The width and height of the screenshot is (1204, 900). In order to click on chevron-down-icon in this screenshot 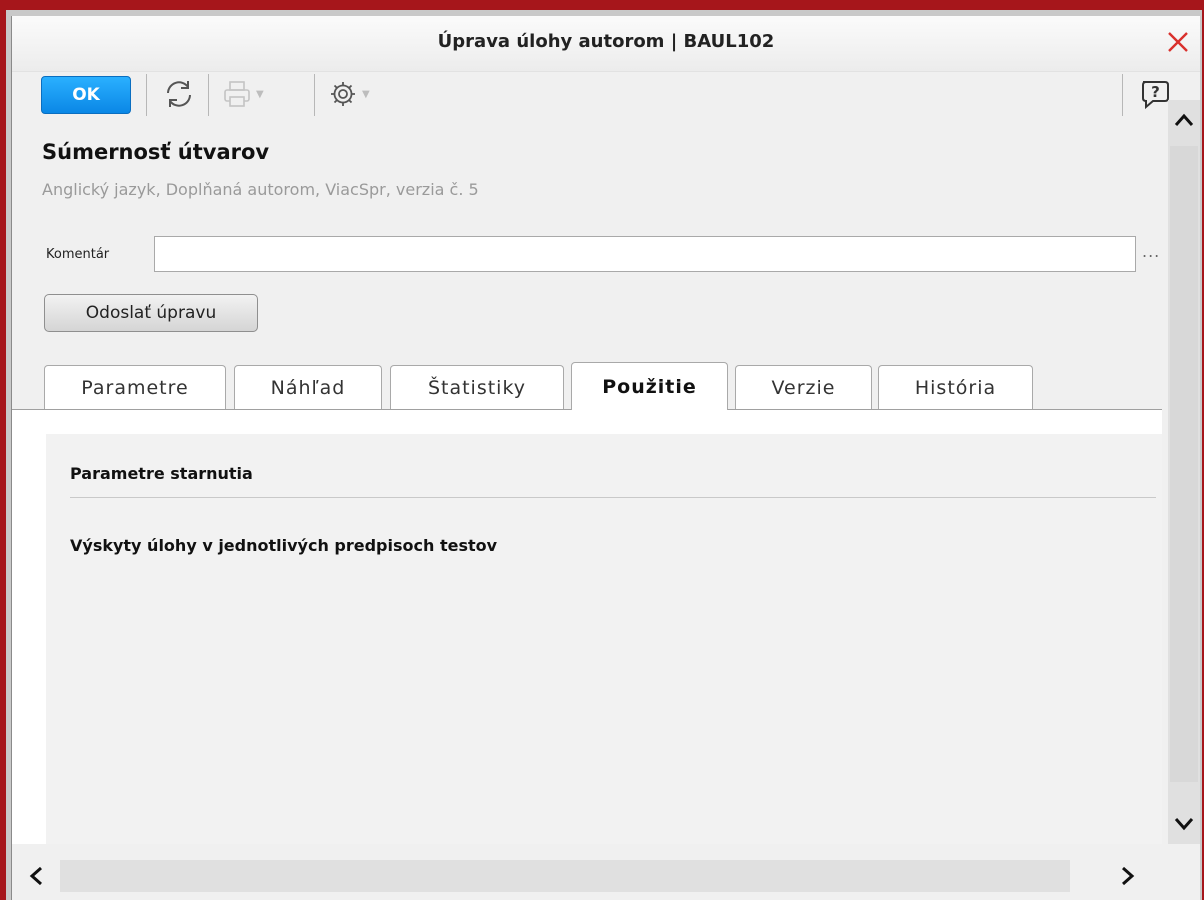, I will do `click(1184, 824)`.